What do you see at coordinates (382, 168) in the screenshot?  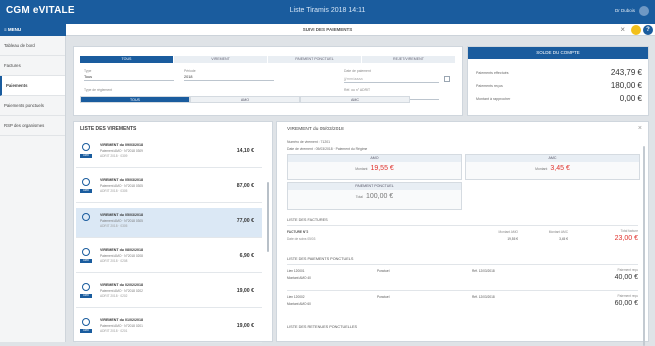 I see `amo-amount: 19,55 €` at bounding box center [382, 168].